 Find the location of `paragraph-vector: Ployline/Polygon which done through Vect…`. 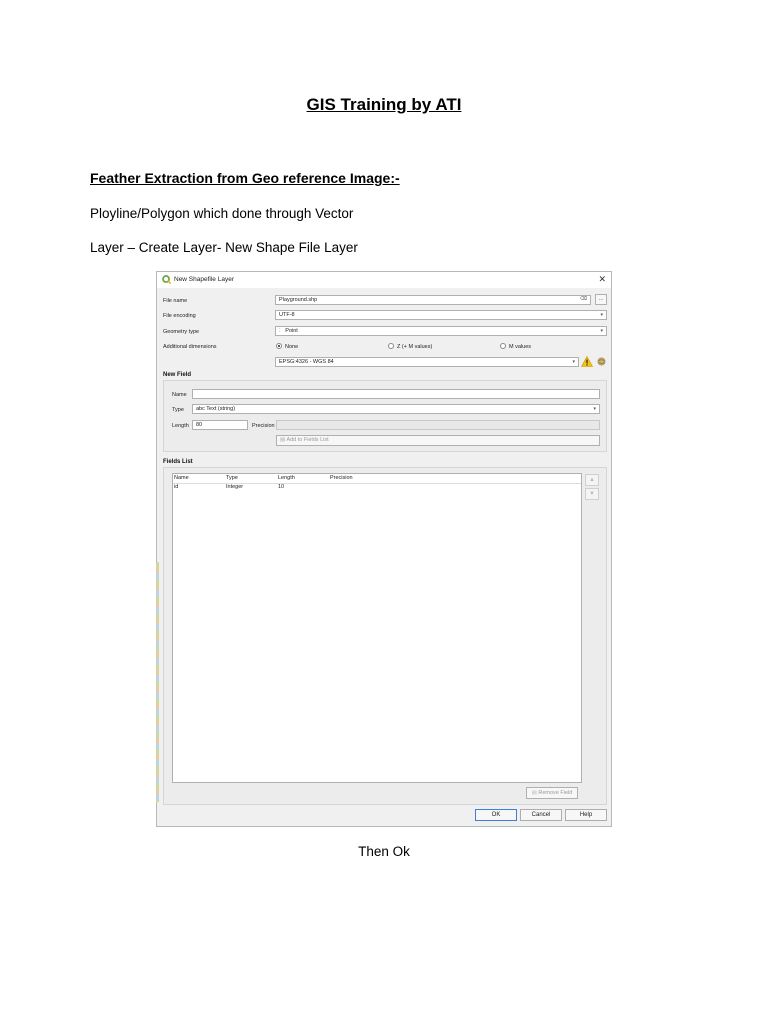

paragraph-vector: Ployline/Polygon which done through Vect… is located at coordinates (222, 213).